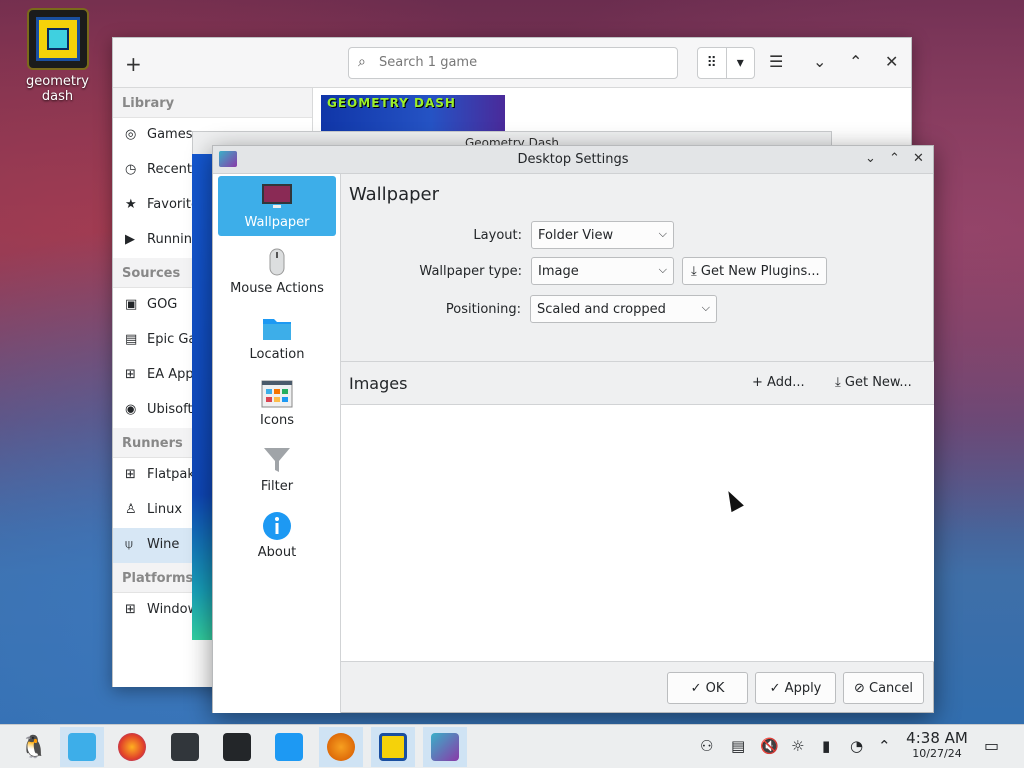 Image resolution: width=1024 pixels, height=768 pixels. Describe the element at coordinates (133, 64) in the screenshot. I see `add-game-button: +` at that location.